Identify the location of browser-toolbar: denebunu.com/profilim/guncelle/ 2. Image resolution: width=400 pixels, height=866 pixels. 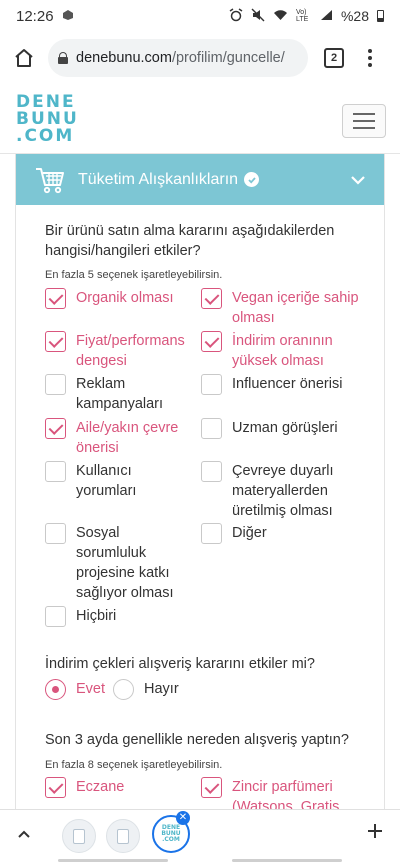
(200, 58).